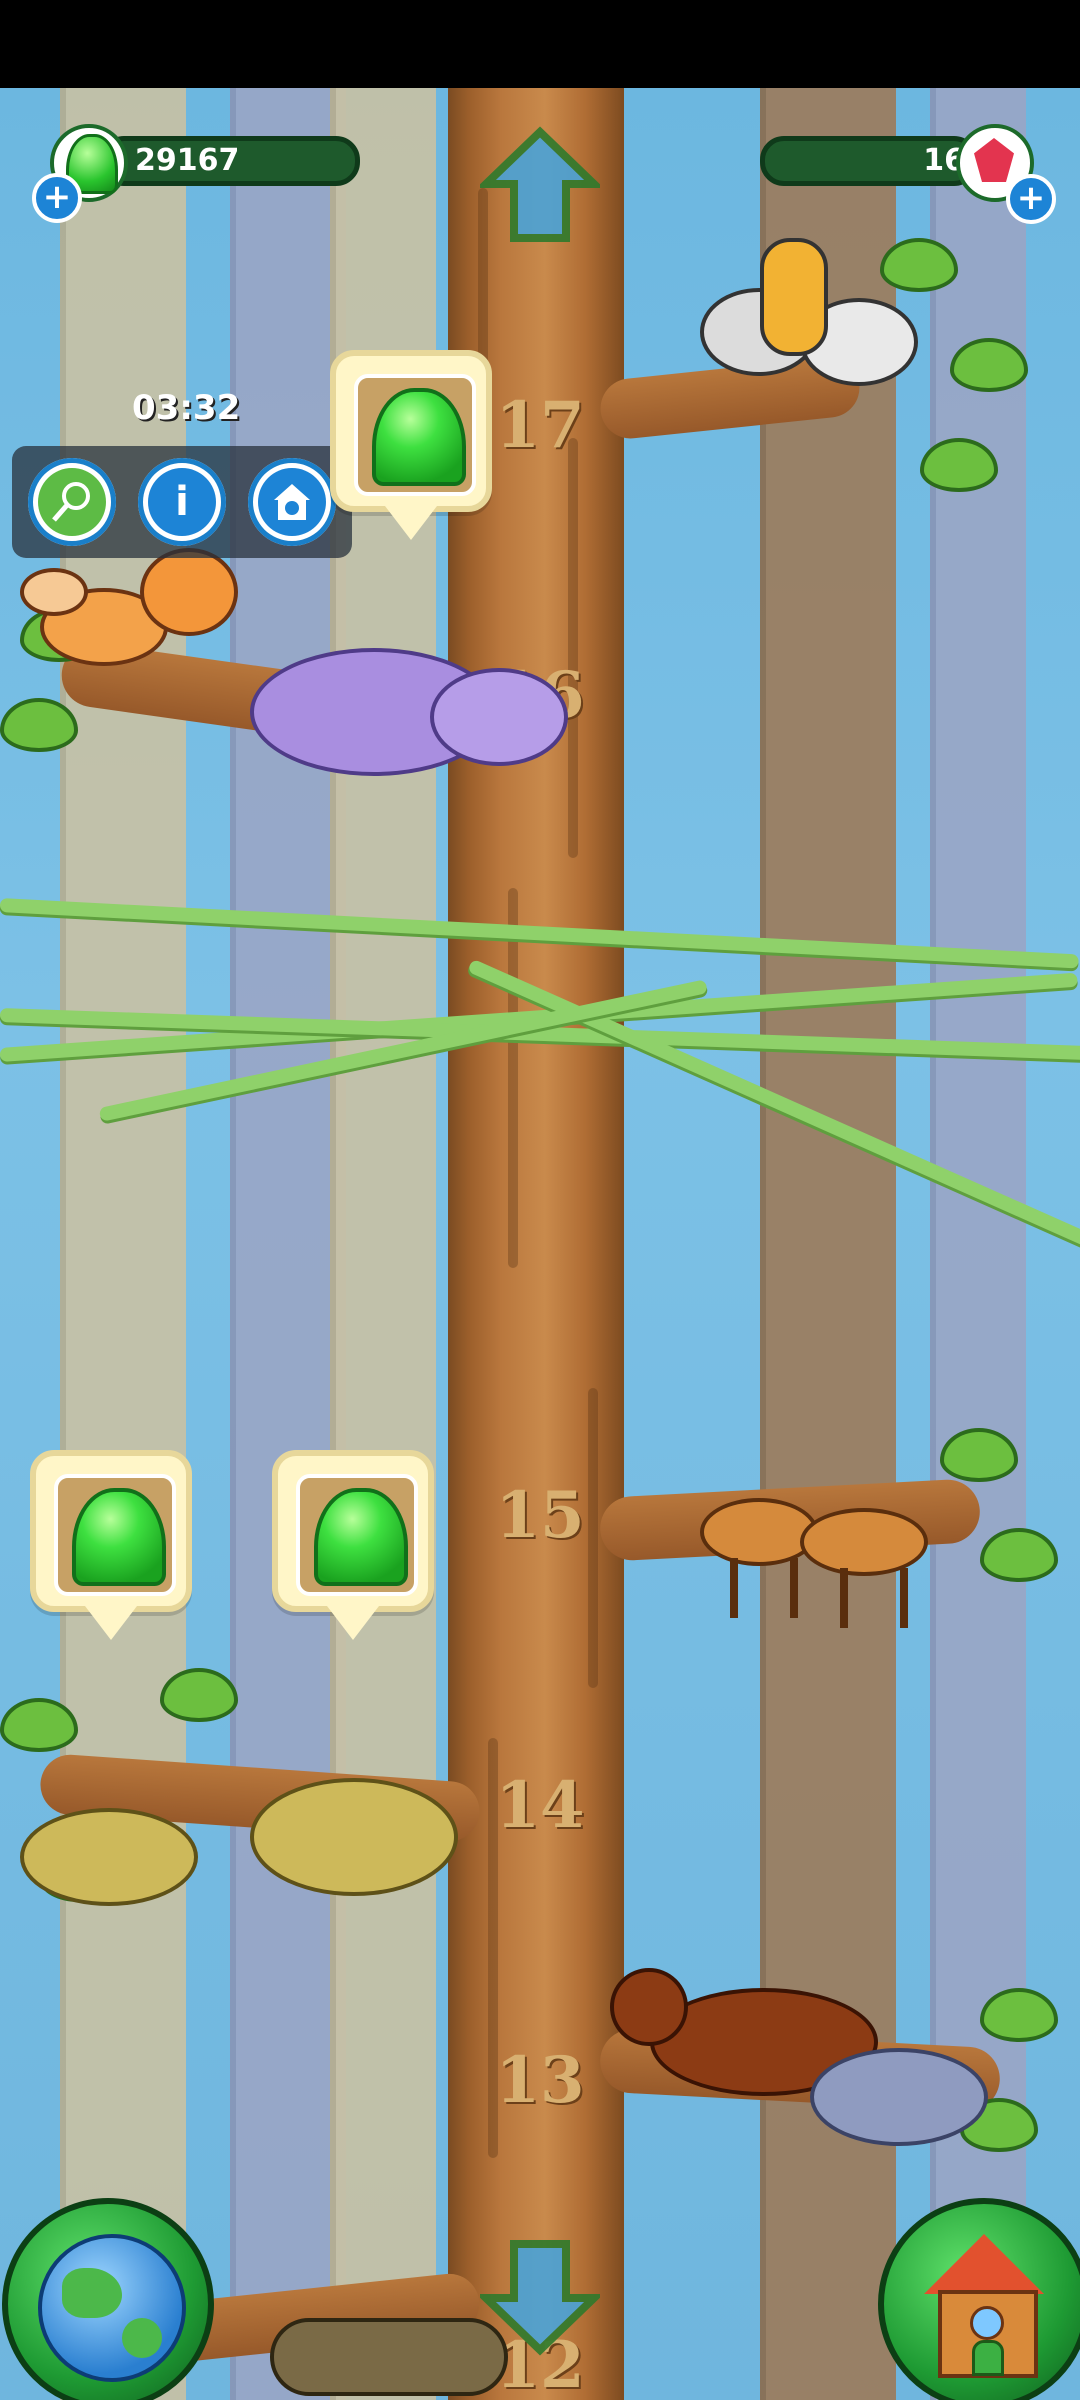 The width and height of the screenshot is (1080, 2400). I want to click on level-number: 14, so click(540, 1805).